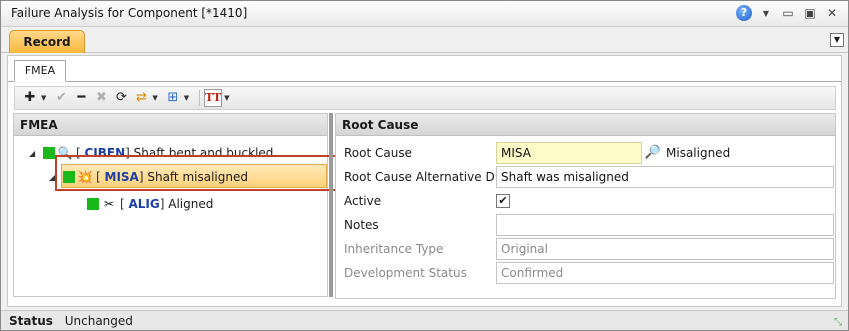 The height and width of the screenshot is (331, 849). I want to click on ribbon-tab-record: Record, so click(47, 41).